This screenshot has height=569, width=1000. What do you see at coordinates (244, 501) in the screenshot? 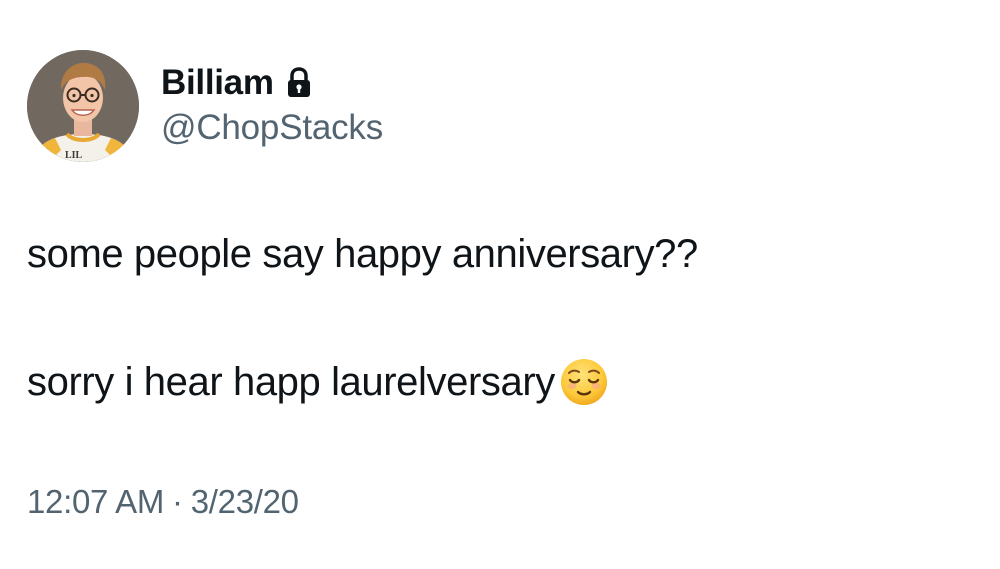
I see `tweet-date: 3/23/20` at bounding box center [244, 501].